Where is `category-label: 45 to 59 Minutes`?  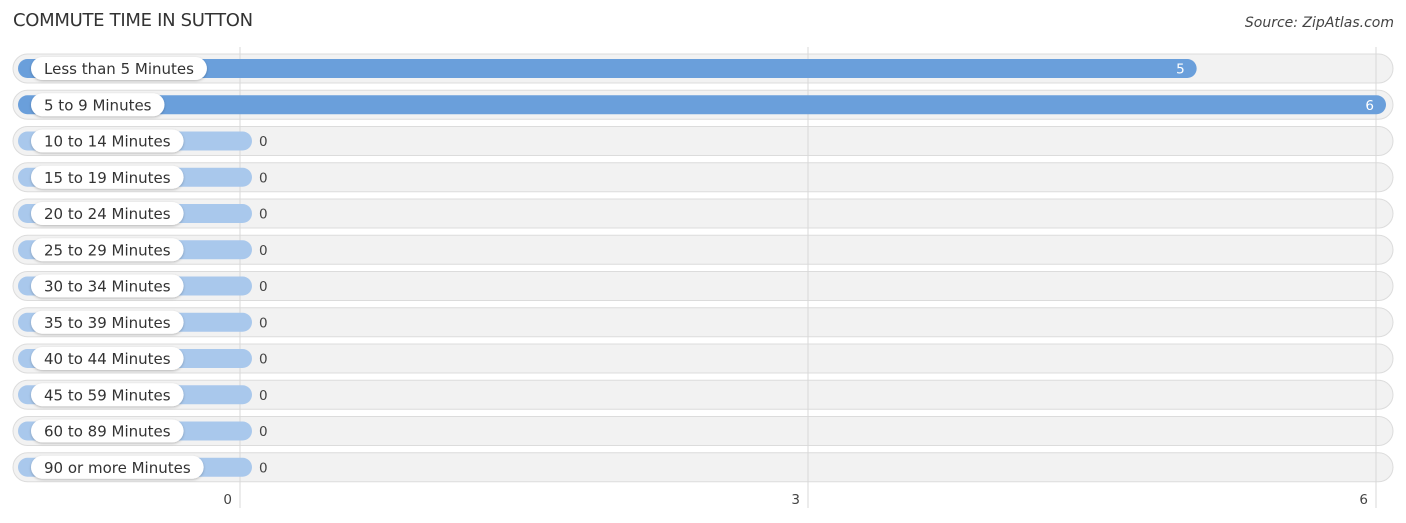
category-label: 45 to 59 Minutes is located at coordinates (107, 395).